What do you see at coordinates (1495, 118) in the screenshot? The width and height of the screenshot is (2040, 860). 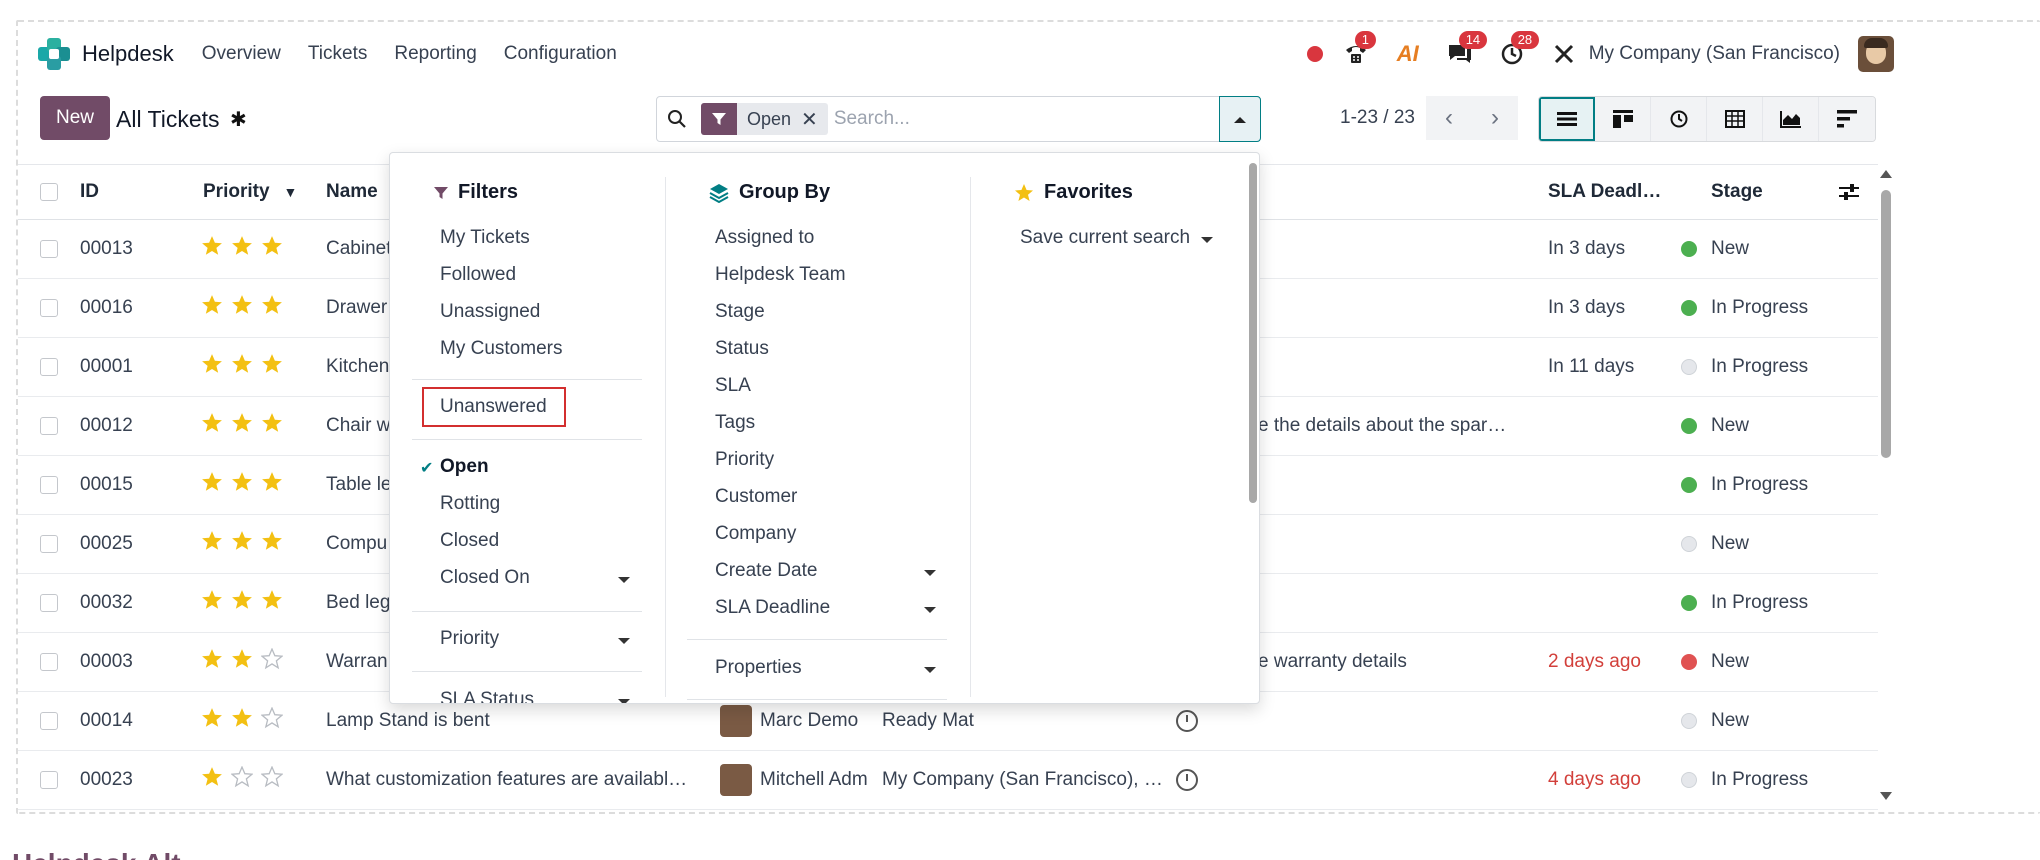 I see `pager-next-button: ›` at bounding box center [1495, 118].